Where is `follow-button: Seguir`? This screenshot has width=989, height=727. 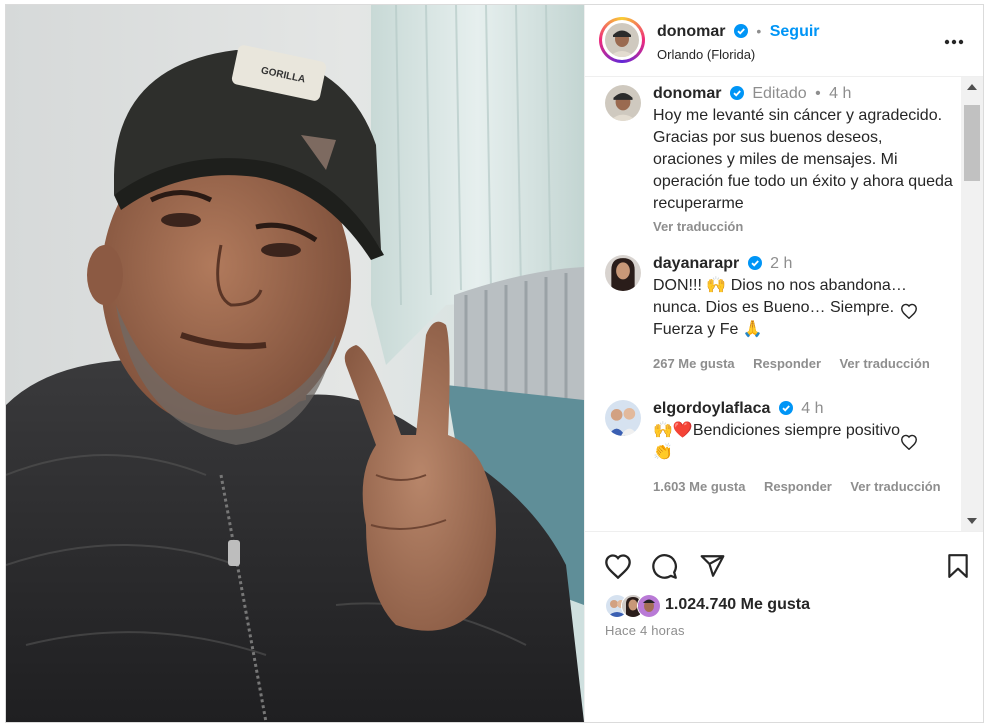 follow-button: Seguir is located at coordinates (795, 31).